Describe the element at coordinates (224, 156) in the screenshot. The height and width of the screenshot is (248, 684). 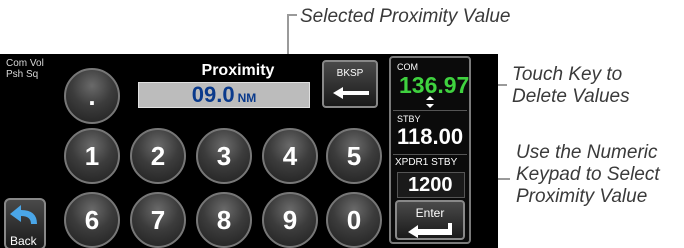
I see `key-3: 3` at that location.